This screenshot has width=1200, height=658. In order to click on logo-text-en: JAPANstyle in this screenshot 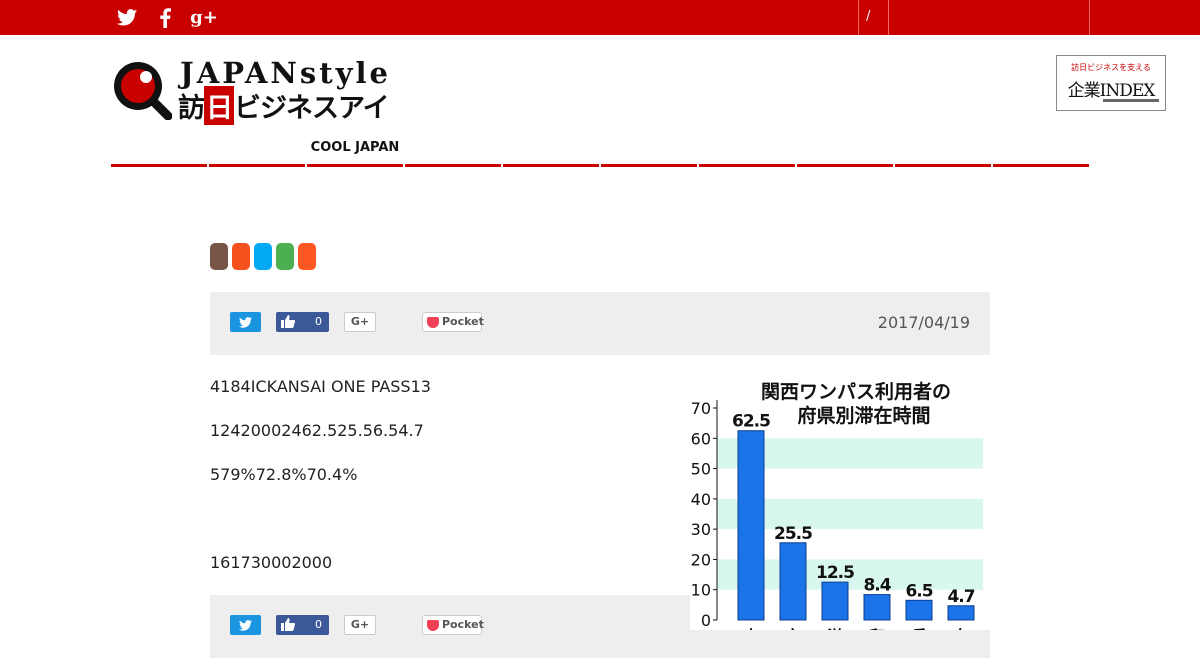, I will do `click(285, 73)`.